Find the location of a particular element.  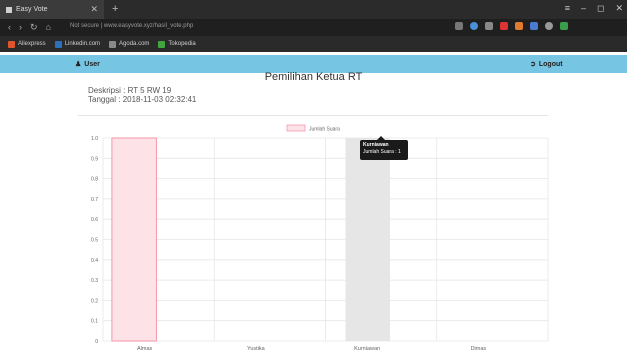

x-tick-label: Almas is located at coordinates (145, 348).